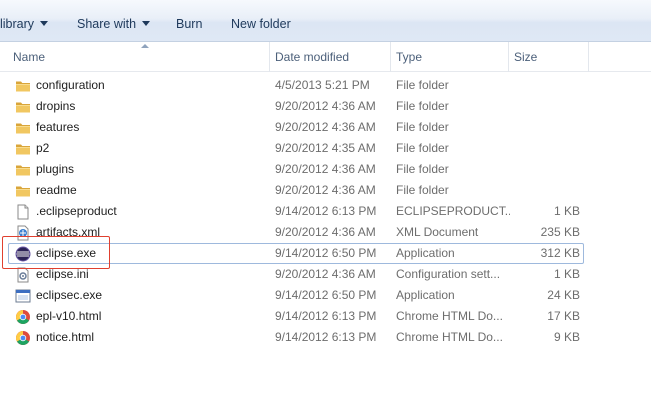 The width and height of the screenshot is (651, 401). What do you see at coordinates (563, 316) in the screenshot?
I see `file-size: 17 KB` at bounding box center [563, 316].